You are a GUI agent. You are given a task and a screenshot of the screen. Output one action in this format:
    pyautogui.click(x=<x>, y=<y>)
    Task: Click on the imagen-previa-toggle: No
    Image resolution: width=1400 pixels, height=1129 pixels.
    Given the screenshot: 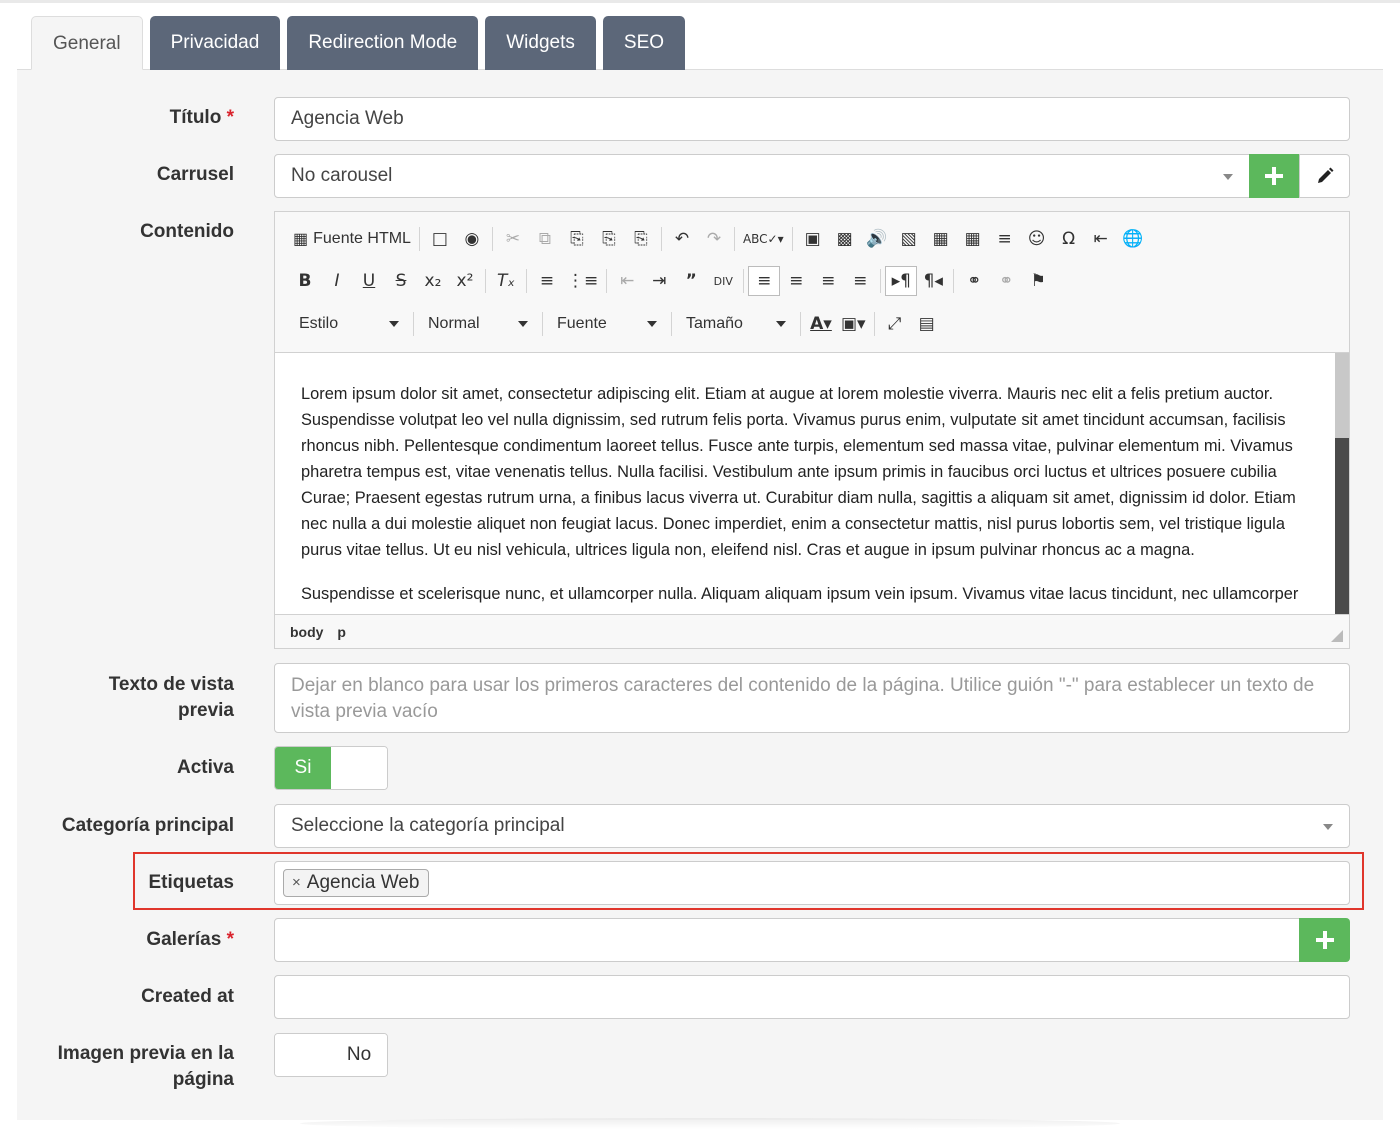 What is the action you would take?
    pyautogui.click(x=331, y=1055)
    